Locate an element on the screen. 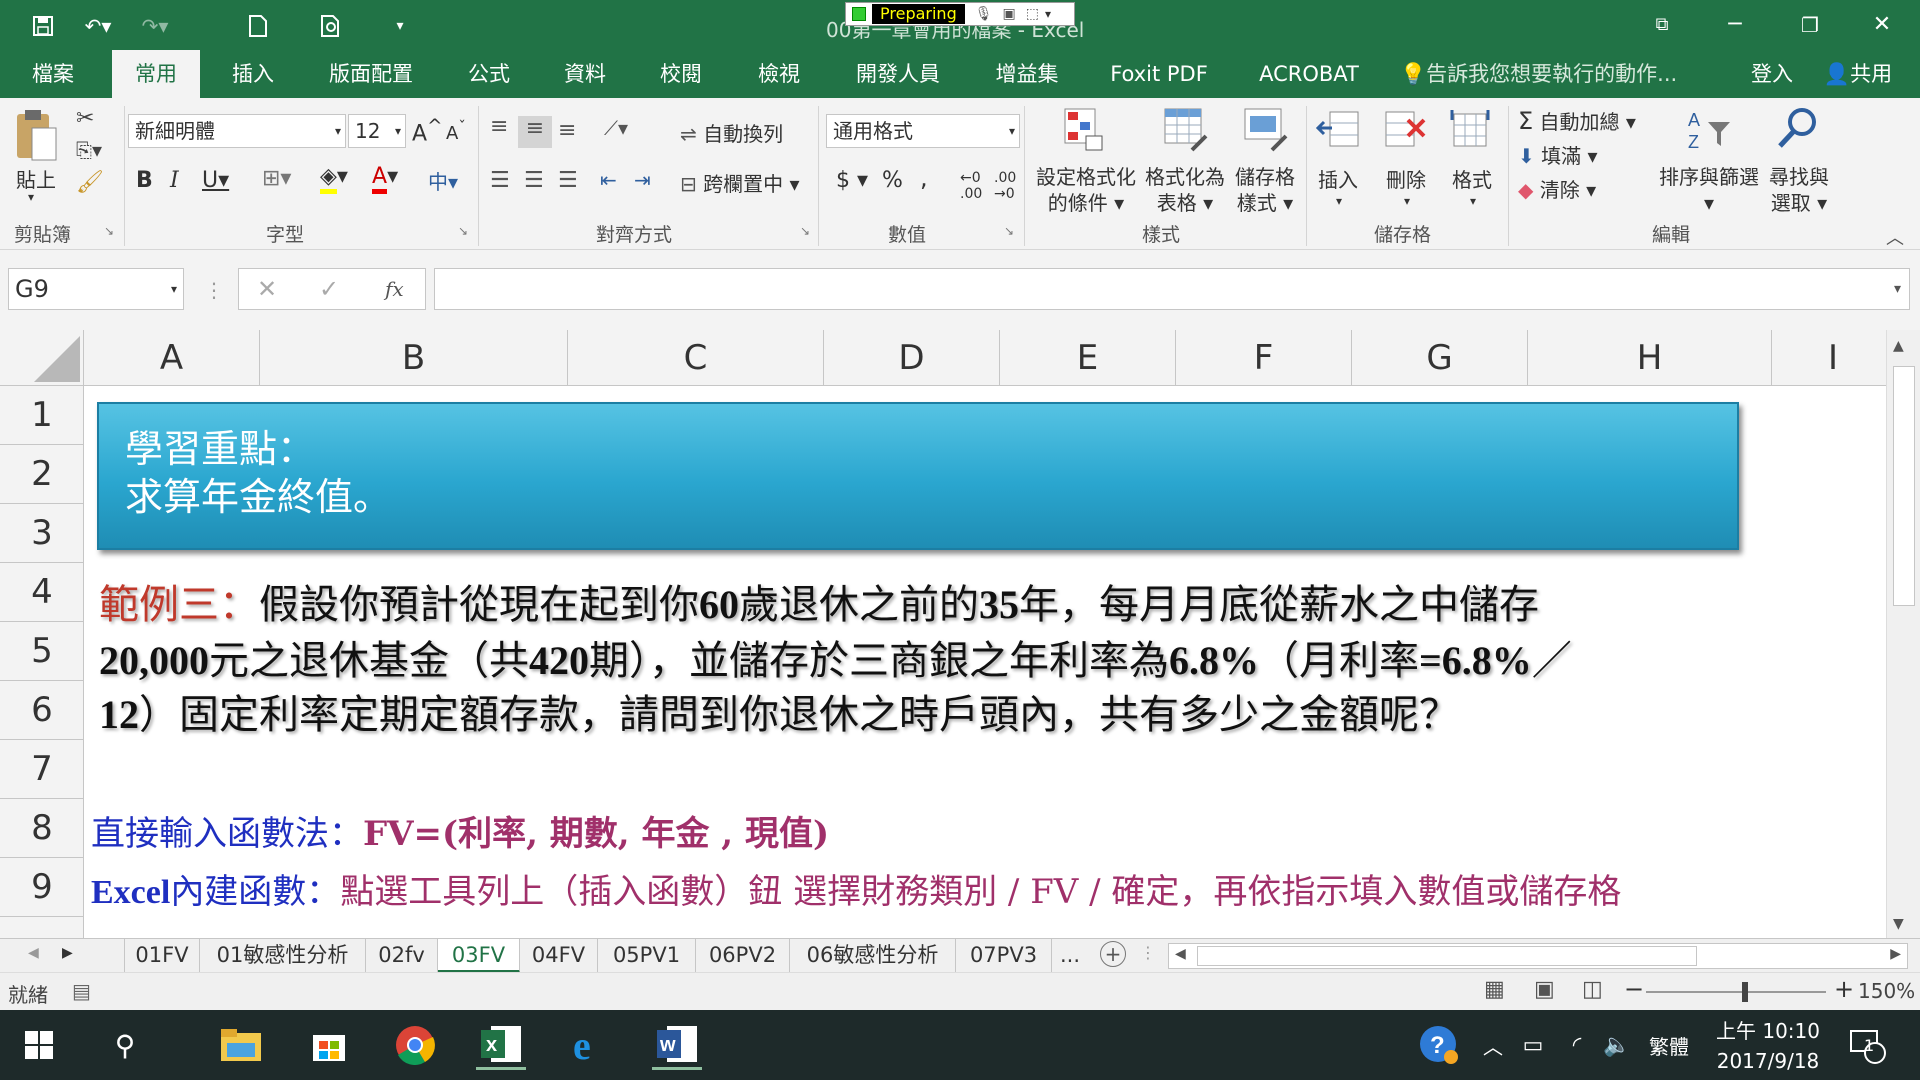 Image resolution: width=1920 pixels, height=1080 pixels. horizontal-scrollbar: ◀ ▶ is located at coordinates (1538, 956).